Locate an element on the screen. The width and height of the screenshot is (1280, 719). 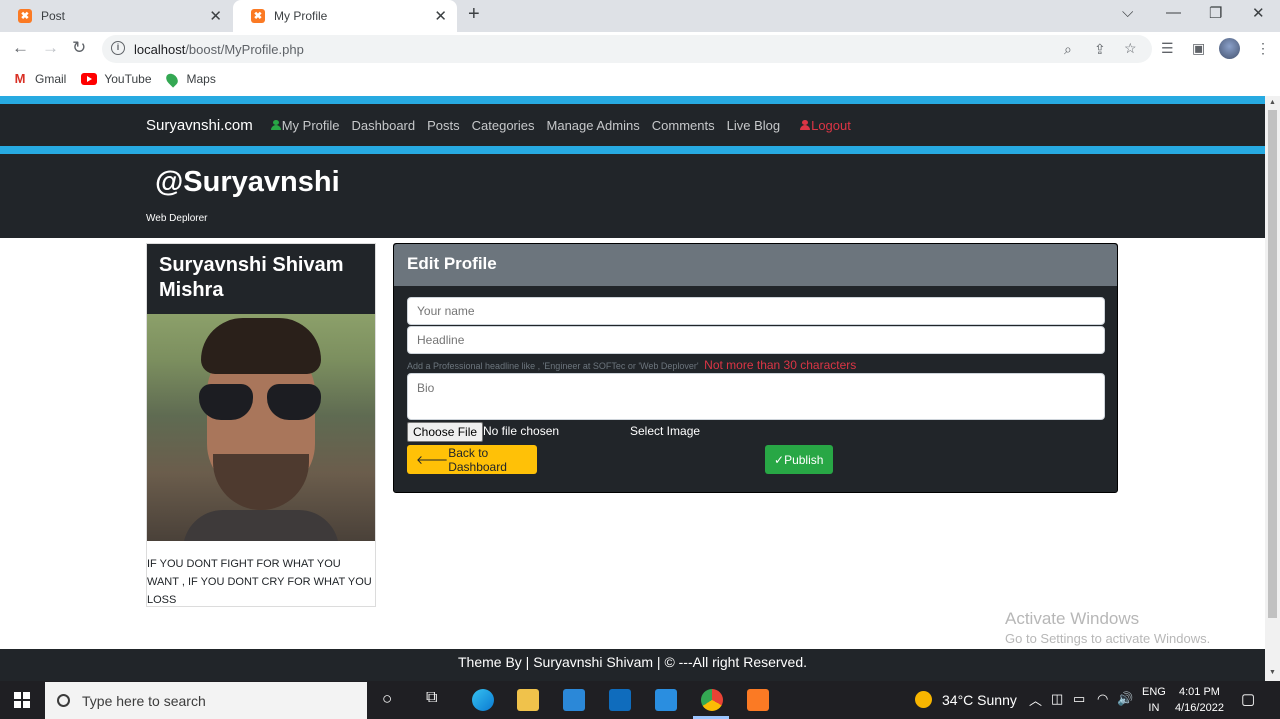
nav-logout: Logout is located at coordinates (825, 125).